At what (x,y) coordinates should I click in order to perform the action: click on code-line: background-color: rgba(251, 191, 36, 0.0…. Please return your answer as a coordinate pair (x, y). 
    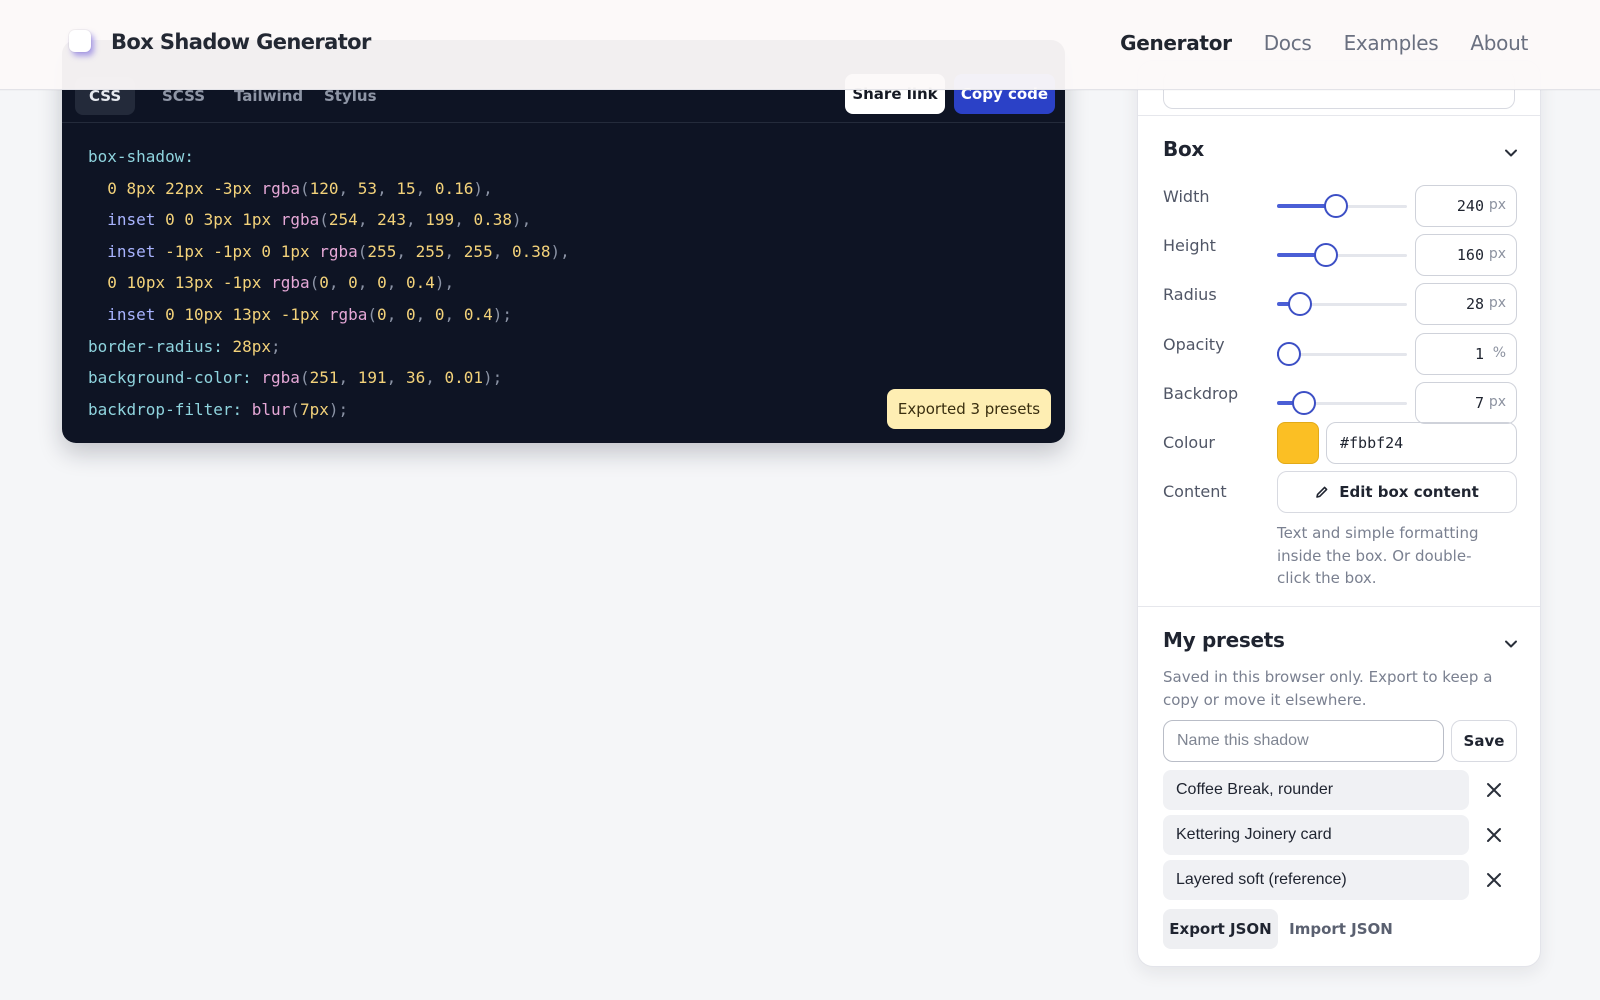
    Looking at the image, I should click on (295, 378).